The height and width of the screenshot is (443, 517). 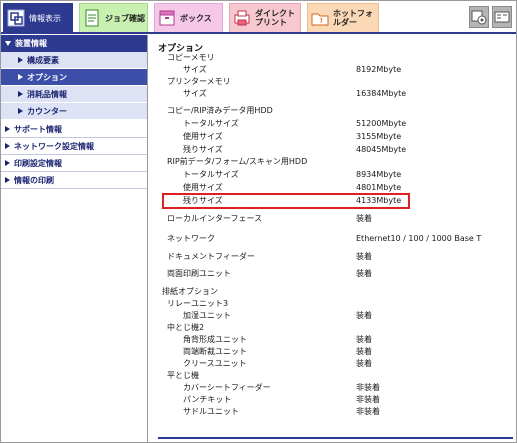 I want to click on tab-job-check: ジョブ確認, so click(x=113, y=17).